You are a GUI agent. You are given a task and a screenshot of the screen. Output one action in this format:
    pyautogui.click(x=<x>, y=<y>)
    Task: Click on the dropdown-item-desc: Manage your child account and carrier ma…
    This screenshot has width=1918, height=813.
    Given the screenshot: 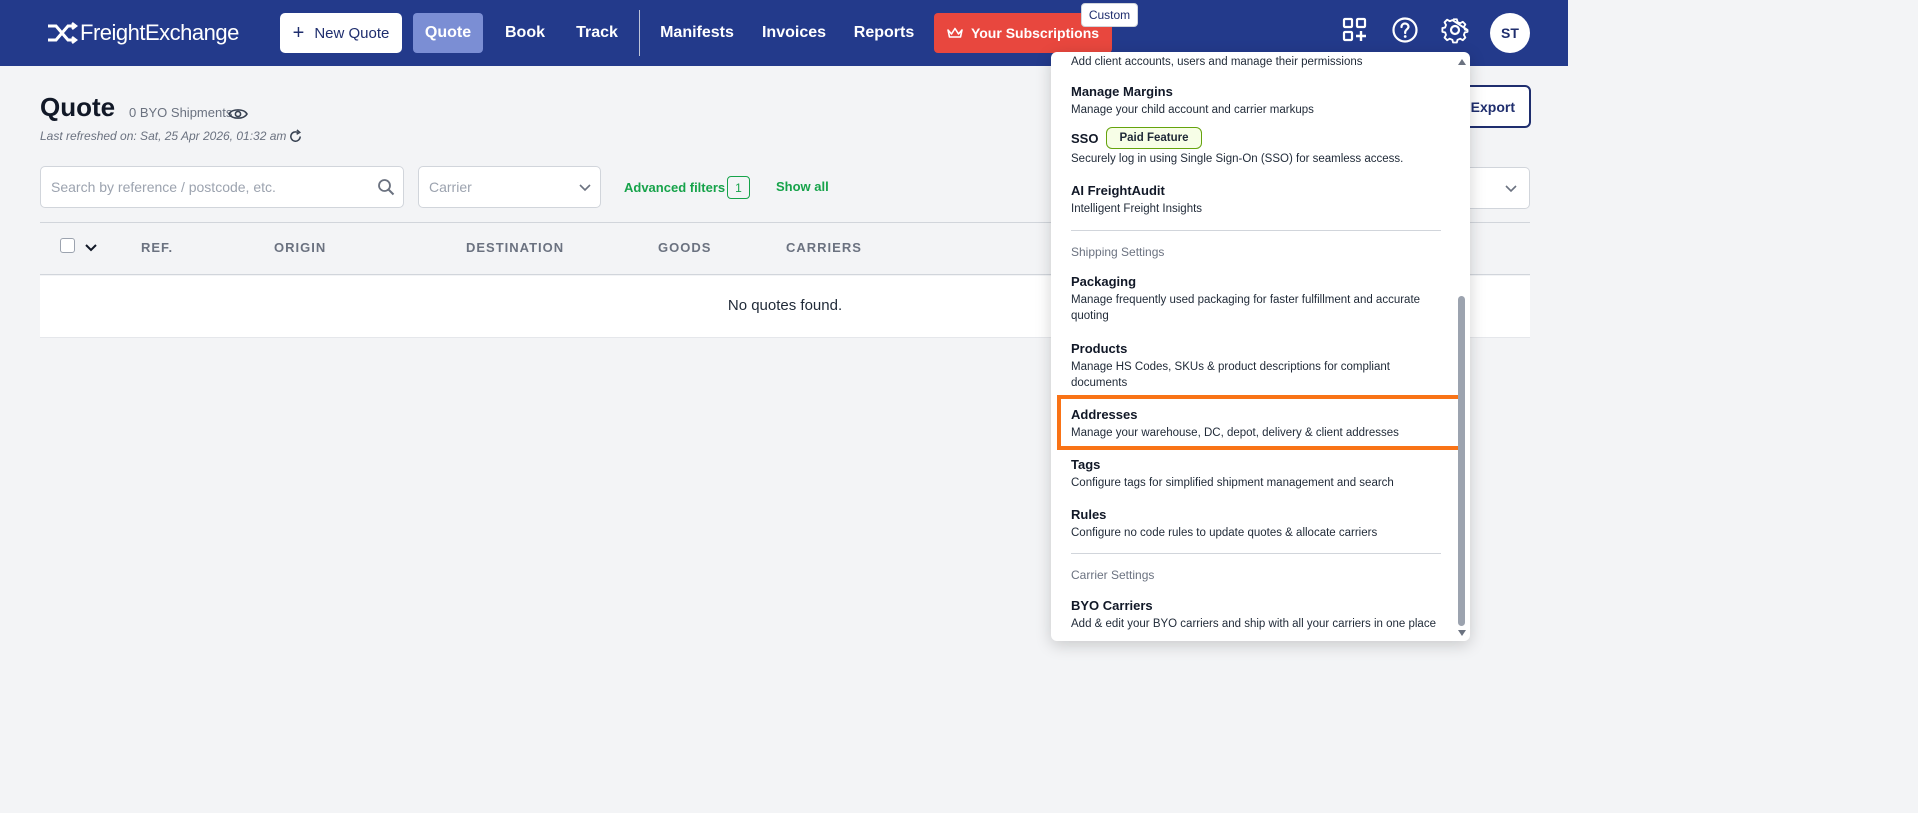 What is the action you would take?
    pyautogui.click(x=1192, y=110)
    